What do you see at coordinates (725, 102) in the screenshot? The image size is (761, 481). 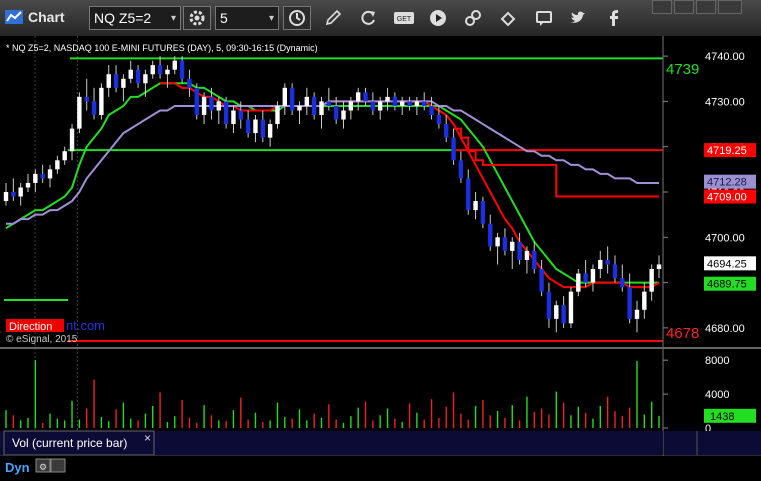 I see `price-axis-label: 4730.00` at bounding box center [725, 102].